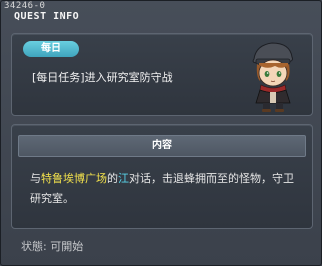 This screenshot has height=266, width=322. I want to click on npc-link: 江, so click(123, 178).